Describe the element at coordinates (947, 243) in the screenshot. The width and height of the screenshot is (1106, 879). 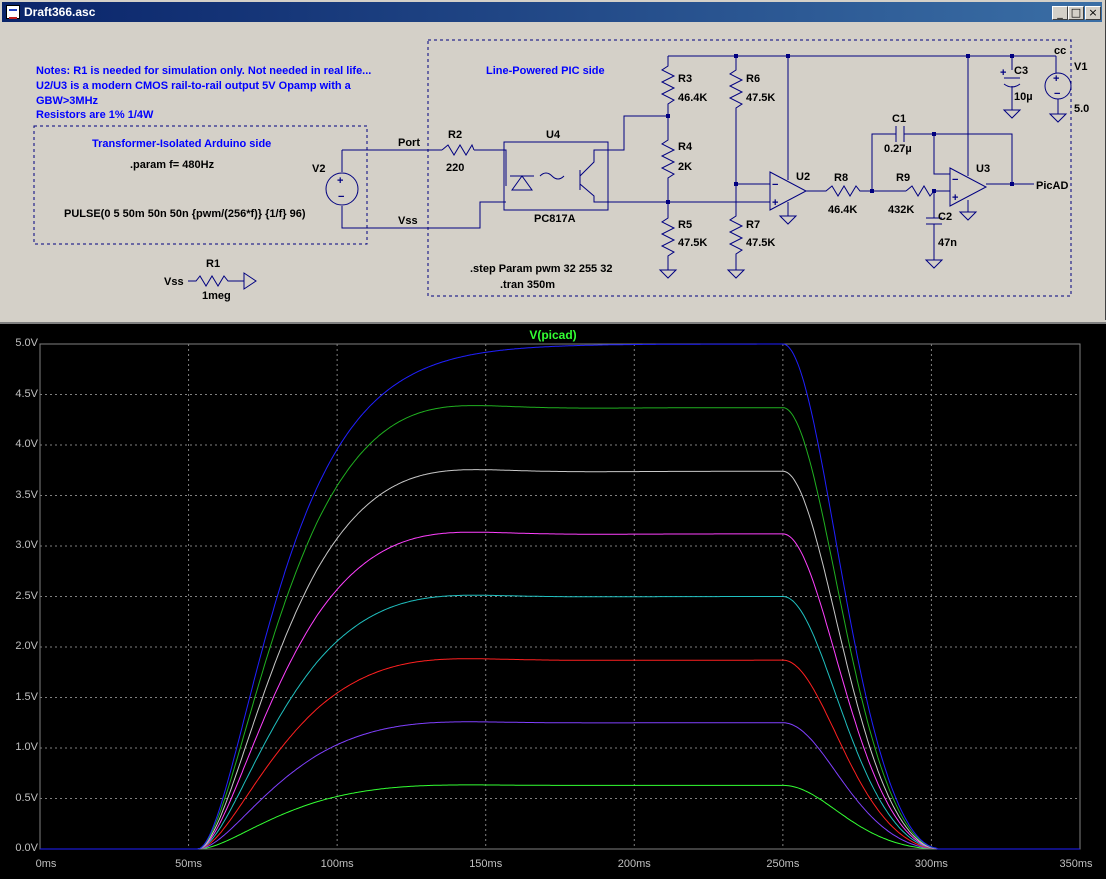
I see `c2-value: 47n` at that location.